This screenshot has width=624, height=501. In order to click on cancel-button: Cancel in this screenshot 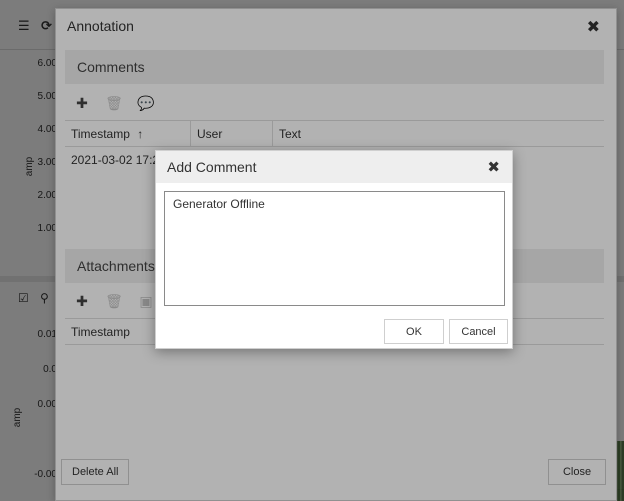, I will do `click(478, 331)`.